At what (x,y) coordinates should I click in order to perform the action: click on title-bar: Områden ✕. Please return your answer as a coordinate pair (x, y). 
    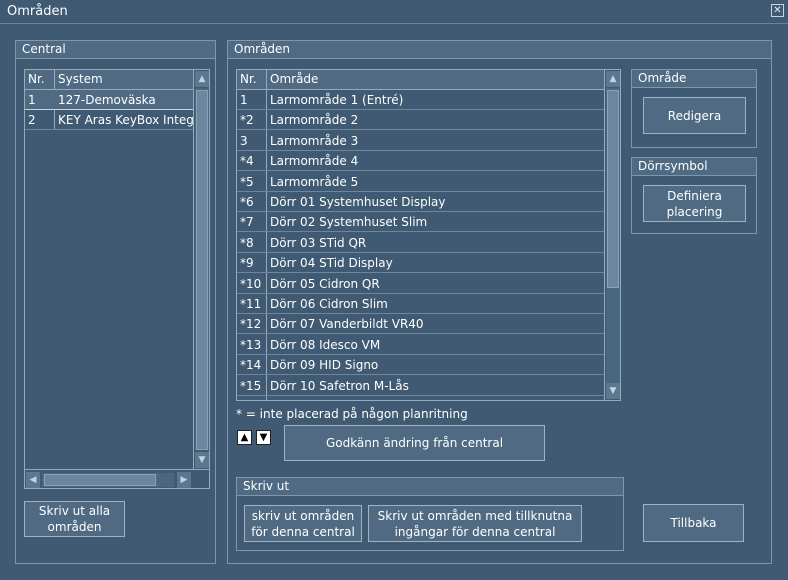
    Looking at the image, I should click on (394, 12).